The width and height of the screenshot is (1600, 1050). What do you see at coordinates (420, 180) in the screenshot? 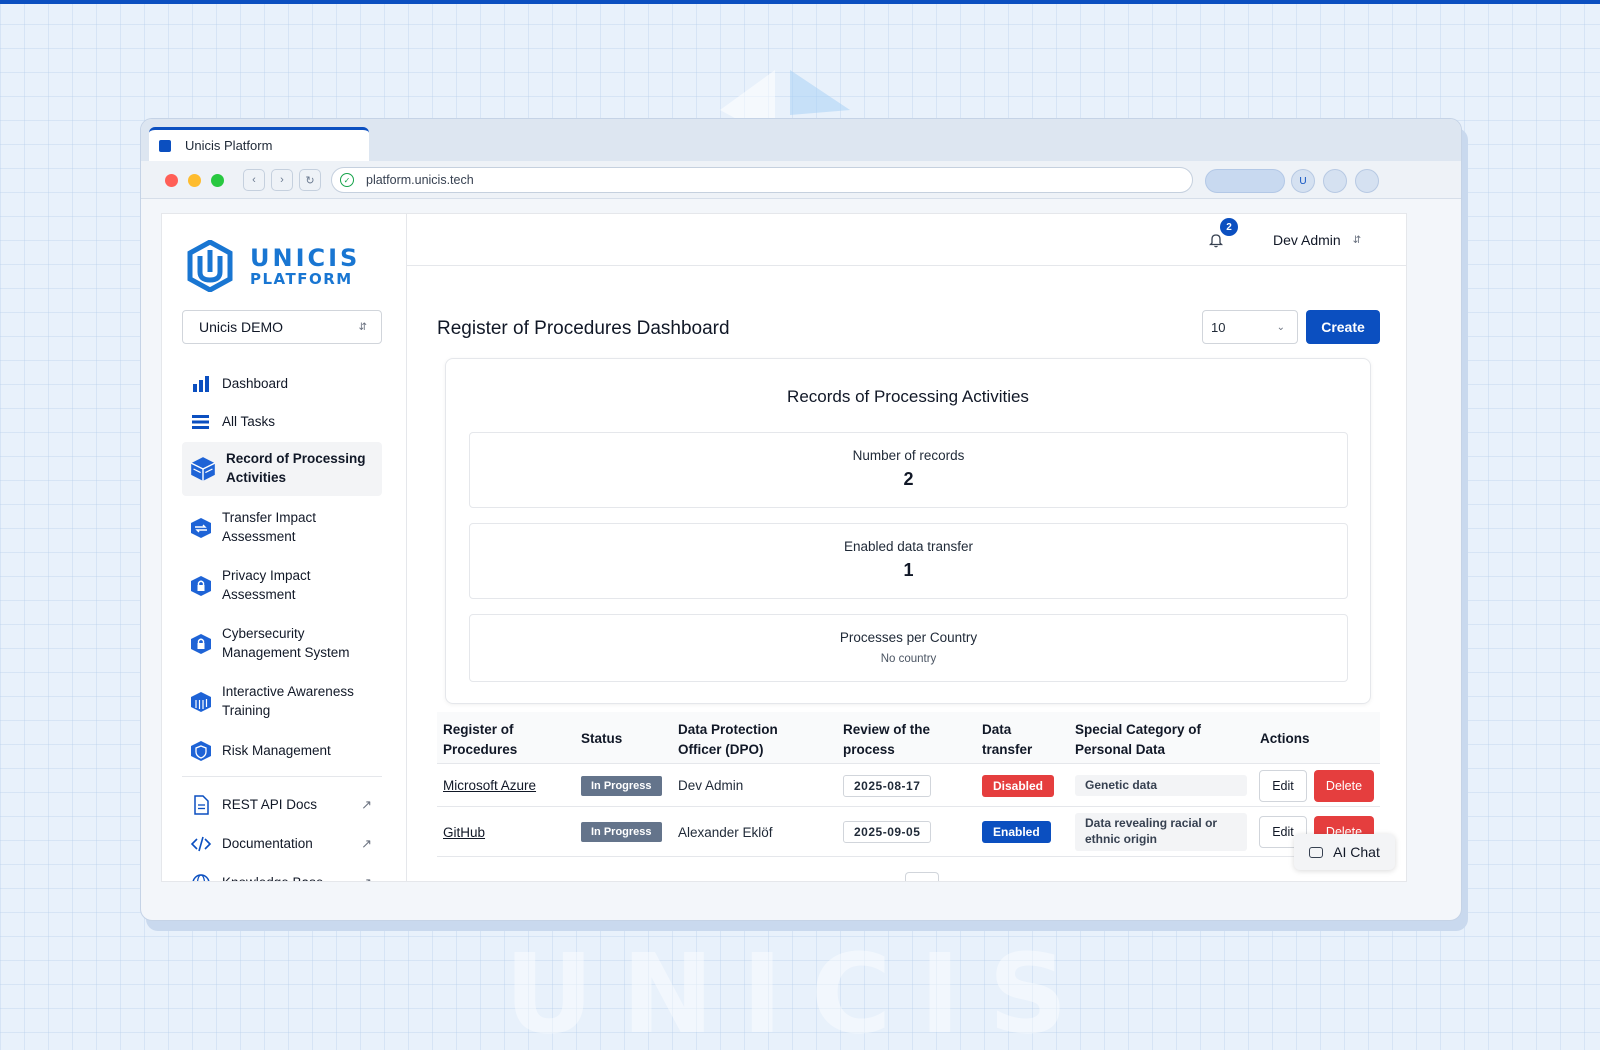
I see `url-text: platform.unicis.tech` at bounding box center [420, 180].